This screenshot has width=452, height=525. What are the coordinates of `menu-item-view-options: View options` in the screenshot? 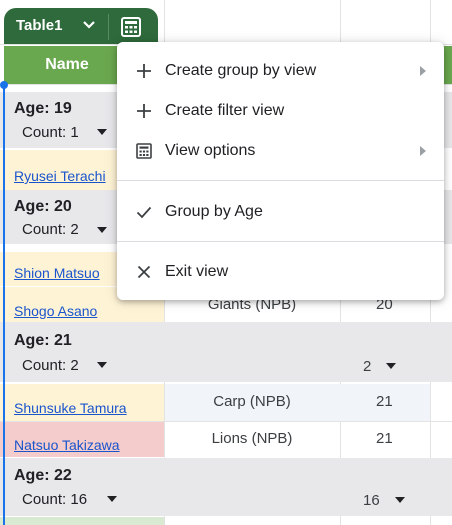 It's located at (280, 151).